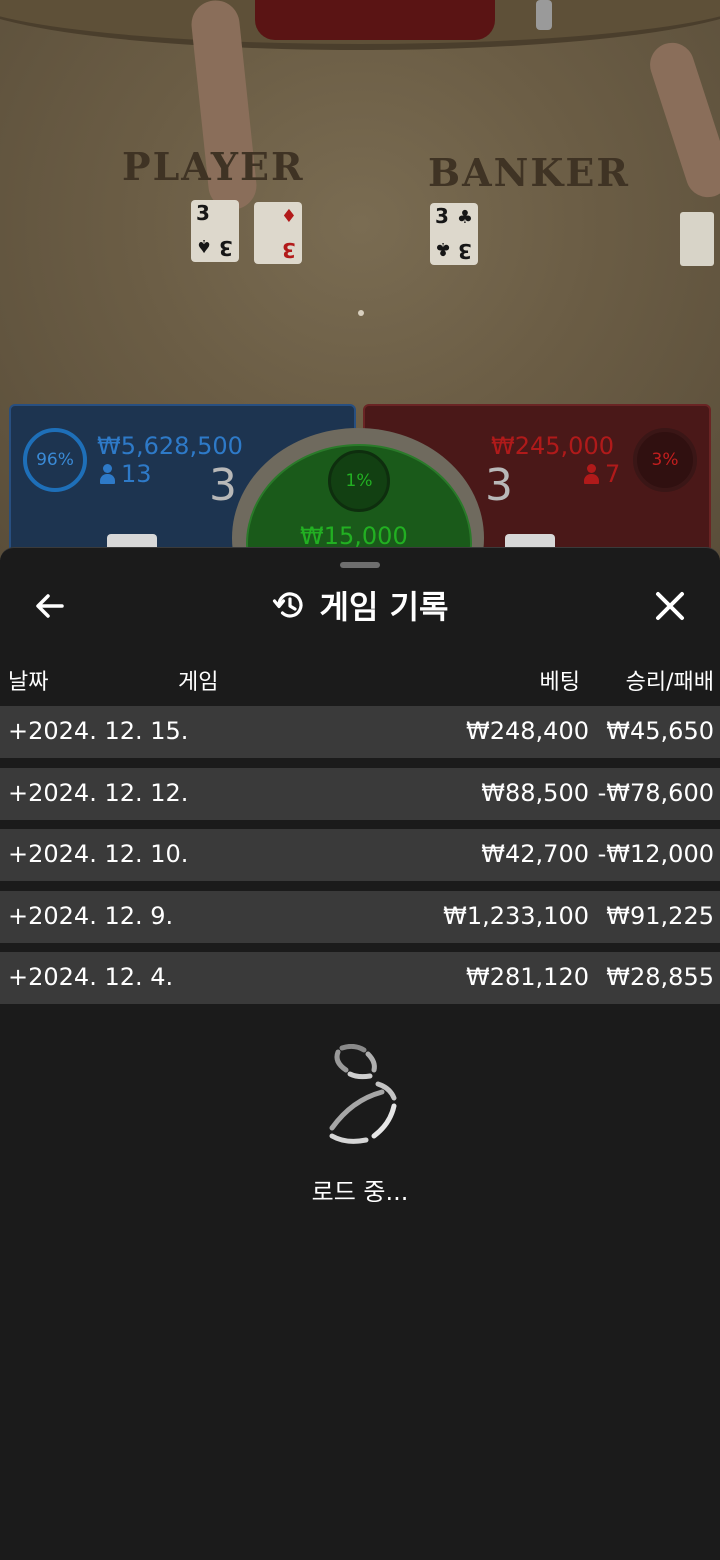  I want to click on player-percent-ring: 96%, so click(55, 460).